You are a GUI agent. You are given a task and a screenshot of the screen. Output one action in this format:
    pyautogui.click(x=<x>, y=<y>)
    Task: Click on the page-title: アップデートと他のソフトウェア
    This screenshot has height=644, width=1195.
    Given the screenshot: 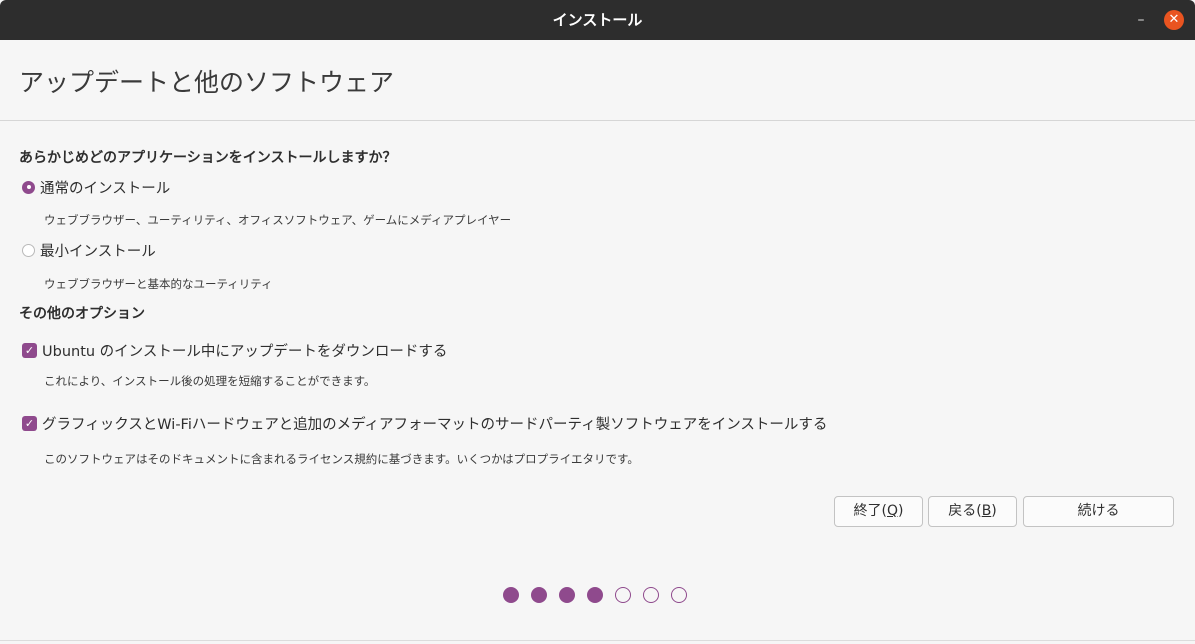 What is the action you would take?
    pyautogui.click(x=207, y=82)
    